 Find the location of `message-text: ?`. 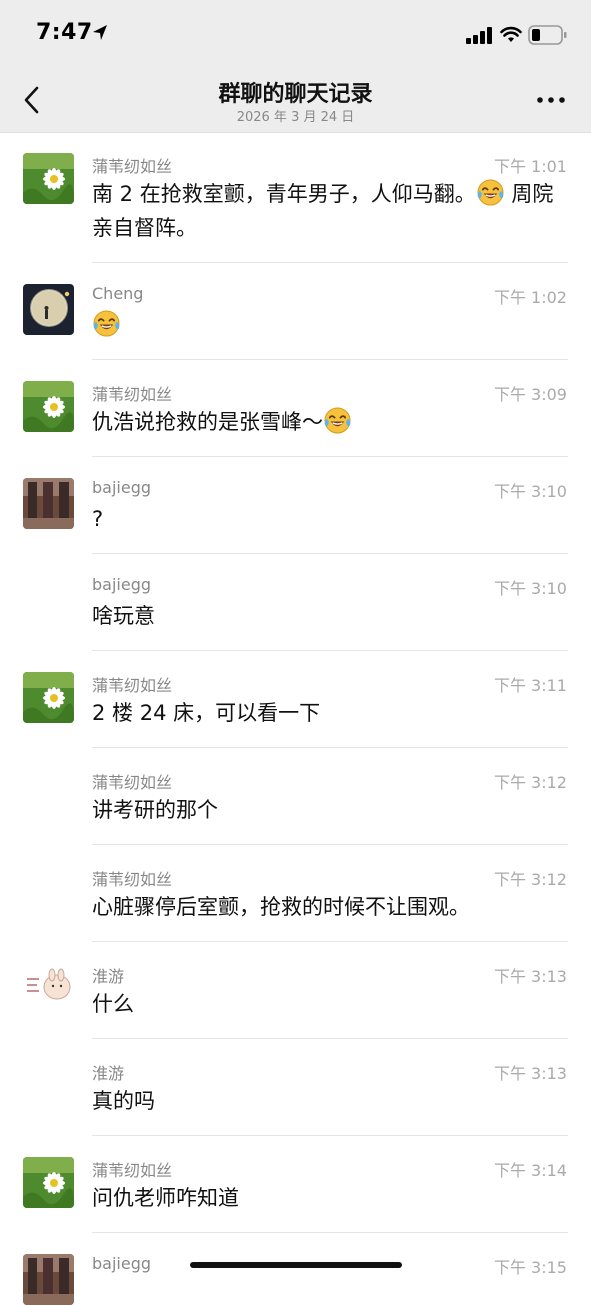

message-text: ? is located at coordinates (98, 519).